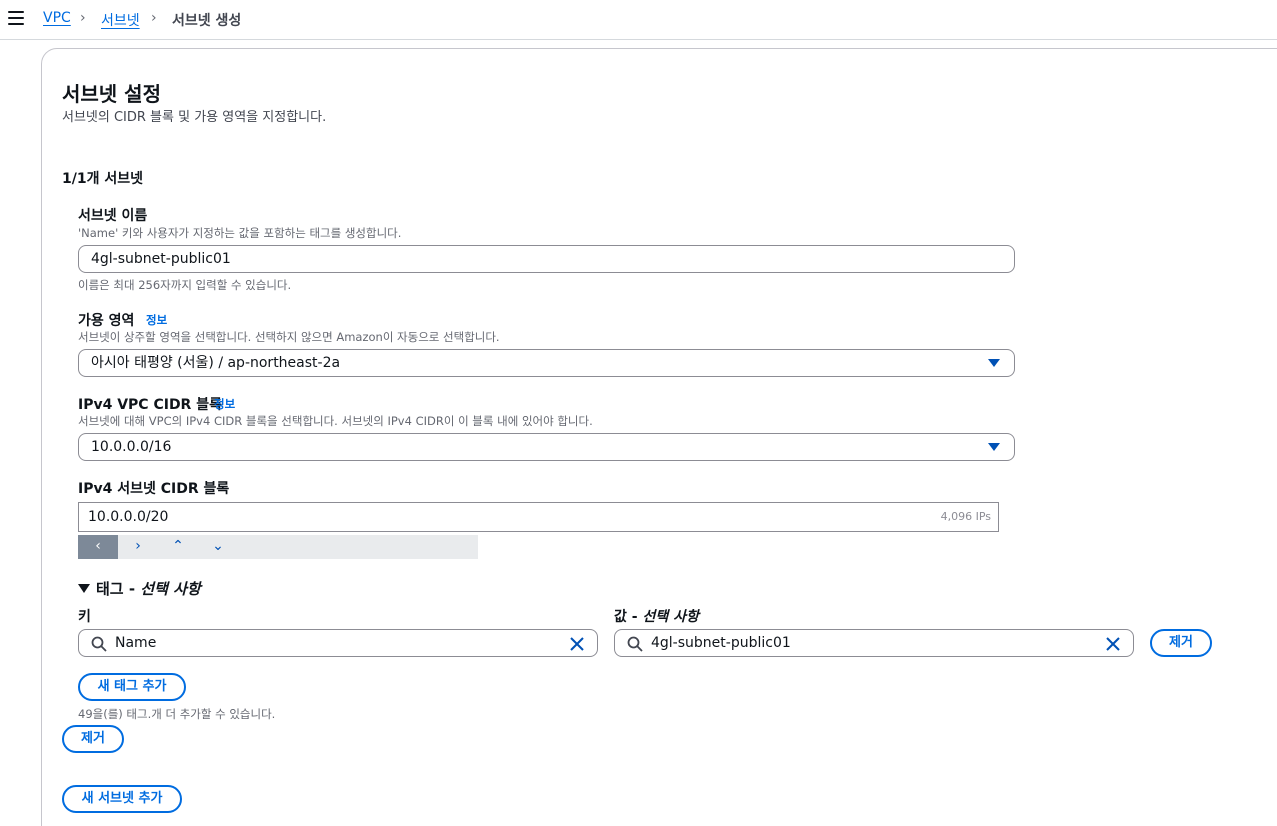  I want to click on tags-remaining-text: 49을(를) 태그.개 더 추가할 수 있습니다., so click(177, 714).